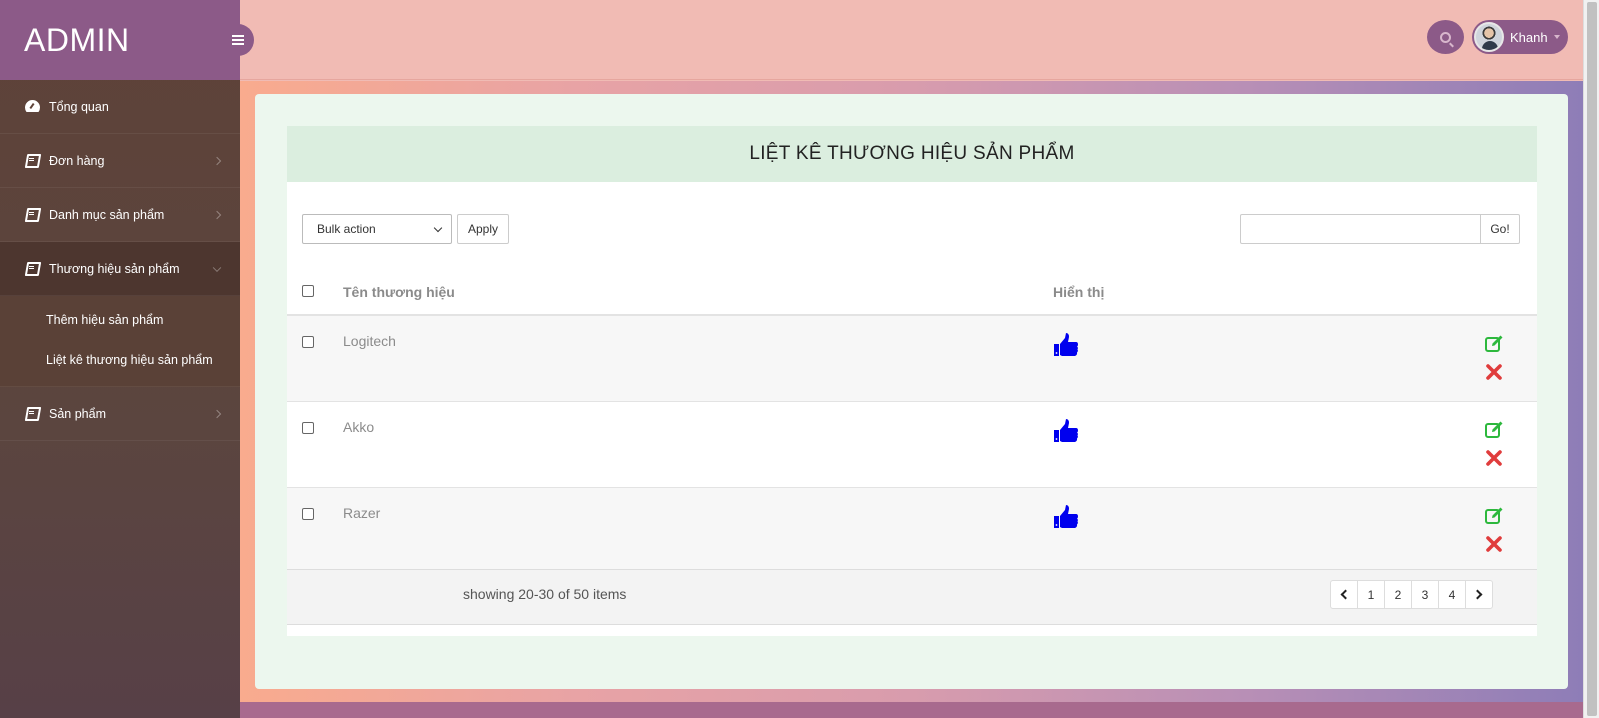 The image size is (1599, 718). What do you see at coordinates (1265, 293) in the screenshot?
I see `column-header-display: Hiển thị` at bounding box center [1265, 293].